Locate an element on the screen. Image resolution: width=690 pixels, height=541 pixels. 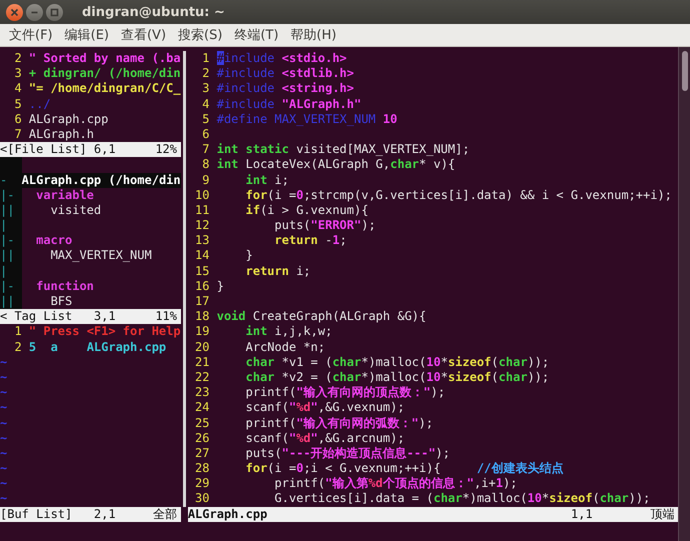
code-line: puts("---开始构造顶点信息---"); is located at coordinates (347, 454).